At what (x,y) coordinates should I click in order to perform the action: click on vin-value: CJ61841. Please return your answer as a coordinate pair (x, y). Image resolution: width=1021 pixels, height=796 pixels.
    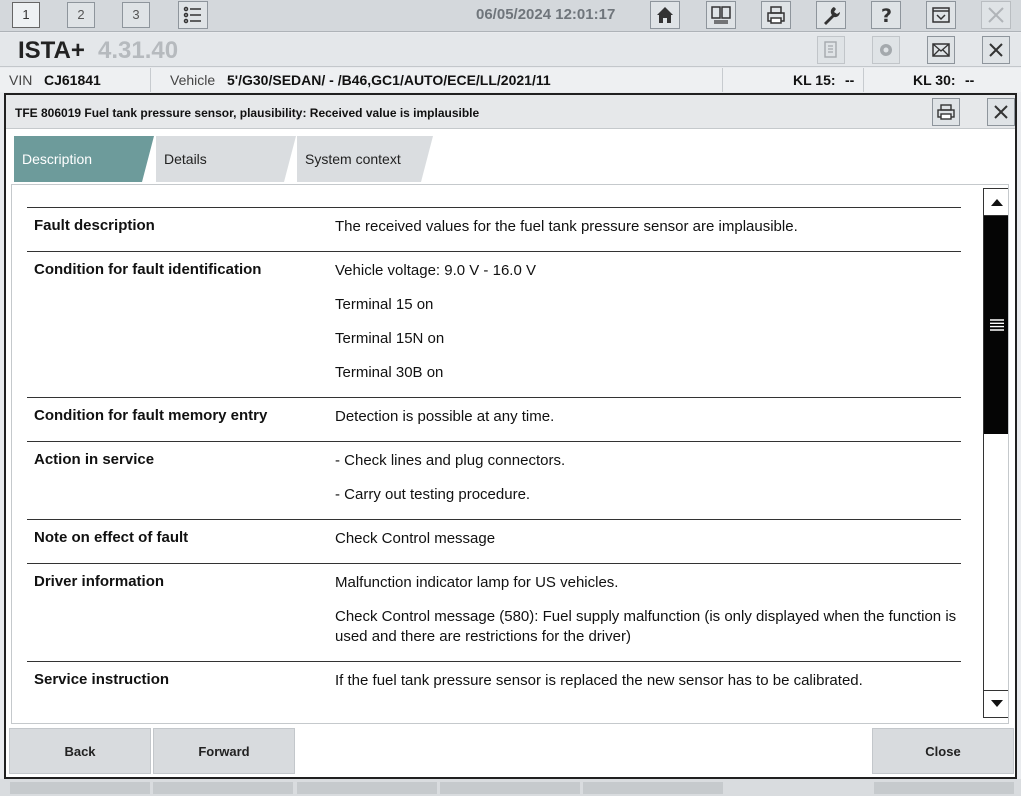
    Looking at the image, I should click on (72, 80).